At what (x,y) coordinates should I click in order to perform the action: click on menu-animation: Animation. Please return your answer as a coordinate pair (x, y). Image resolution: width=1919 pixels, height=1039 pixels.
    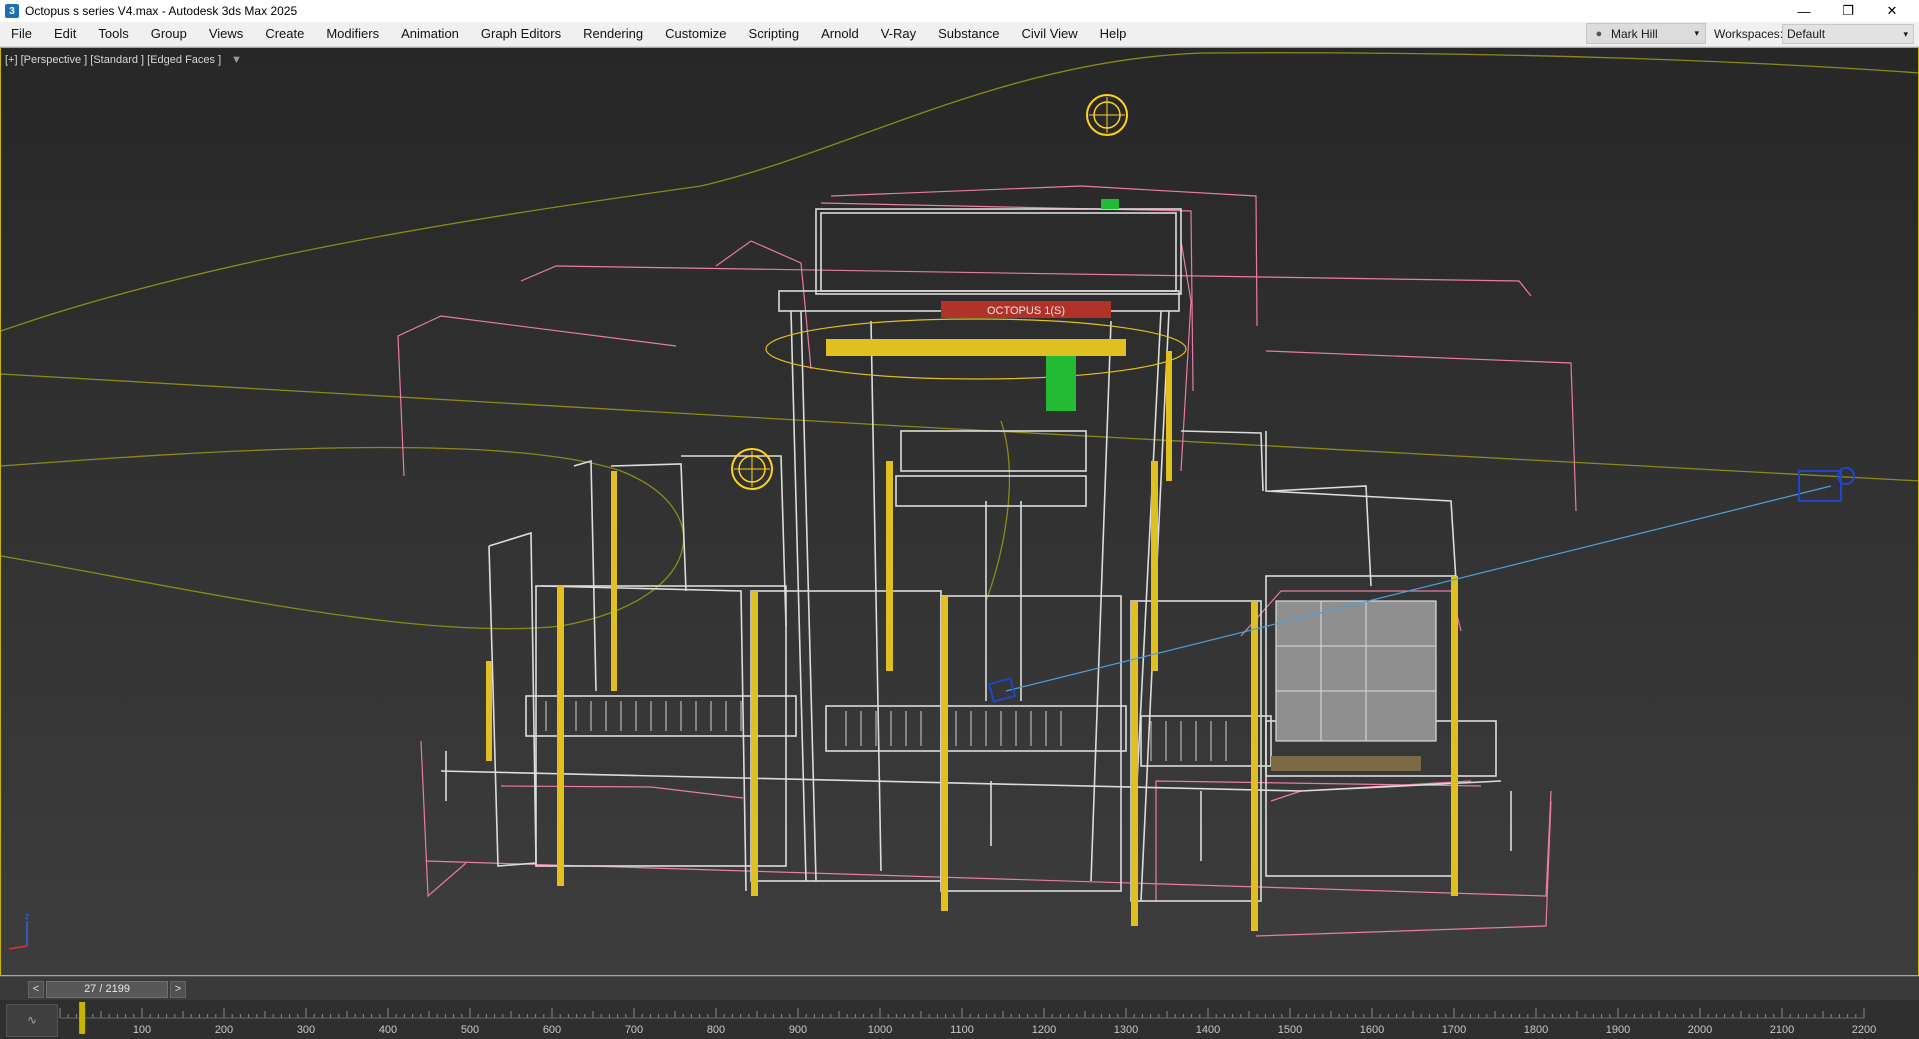
    Looking at the image, I should click on (430, 34).